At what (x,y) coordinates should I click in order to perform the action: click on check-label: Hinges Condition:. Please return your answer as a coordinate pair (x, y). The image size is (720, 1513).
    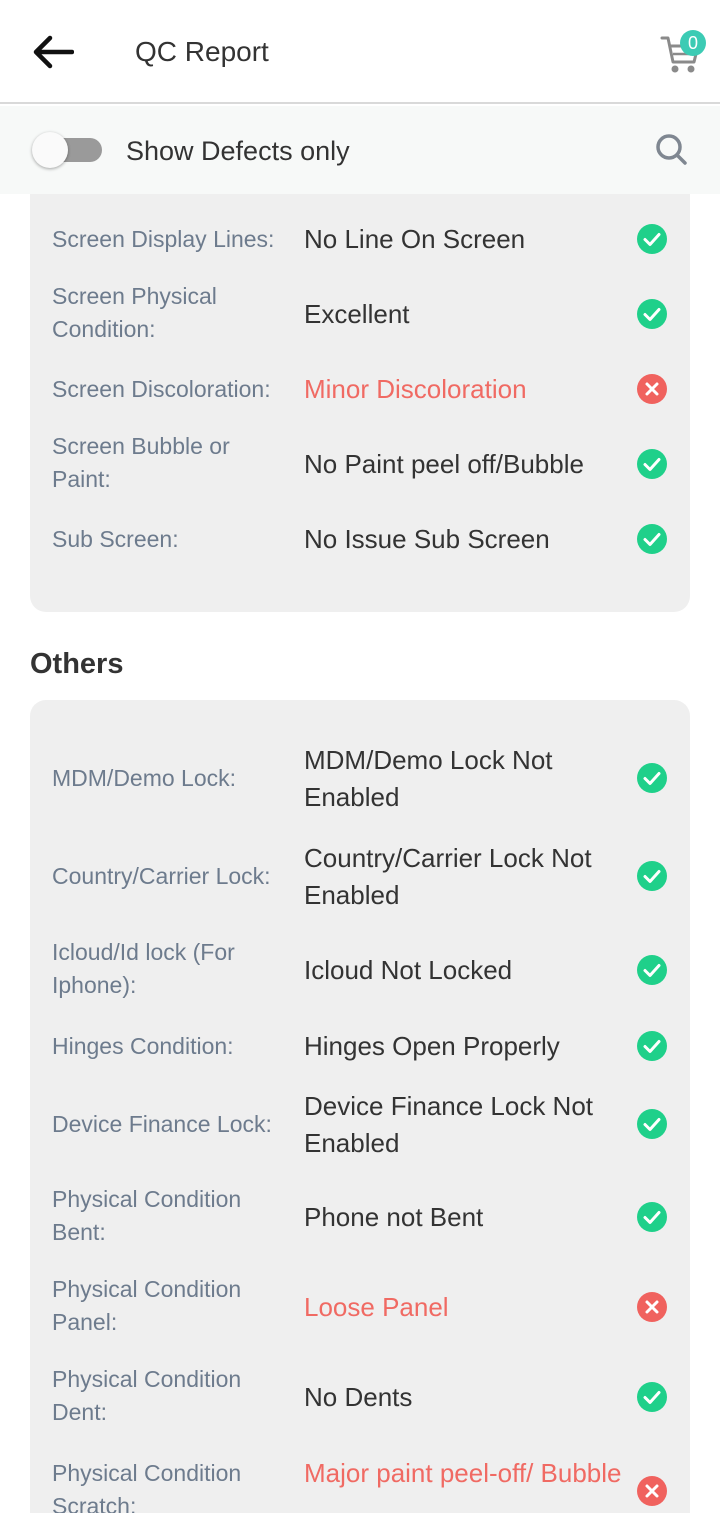
    Looking at the image, I should click on (143, 1046).